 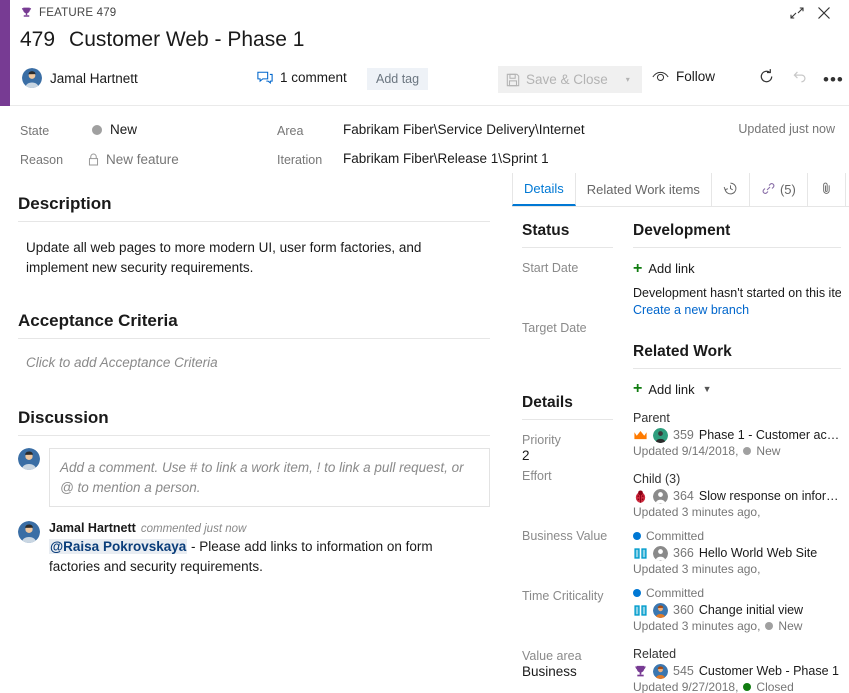 What do you see at coordinates (799, 79) in the screenshot?
I see `undo-button` at bounding box center [799, 79].